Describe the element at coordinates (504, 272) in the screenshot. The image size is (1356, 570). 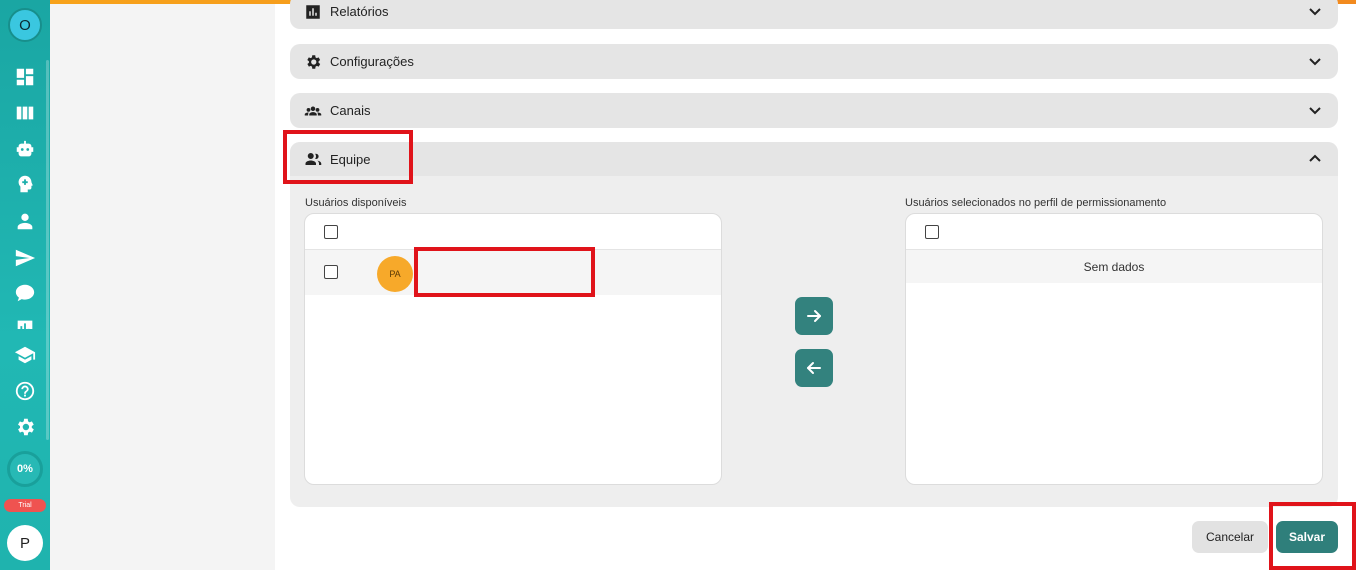
I see `highlight-box-user-name` at that location.